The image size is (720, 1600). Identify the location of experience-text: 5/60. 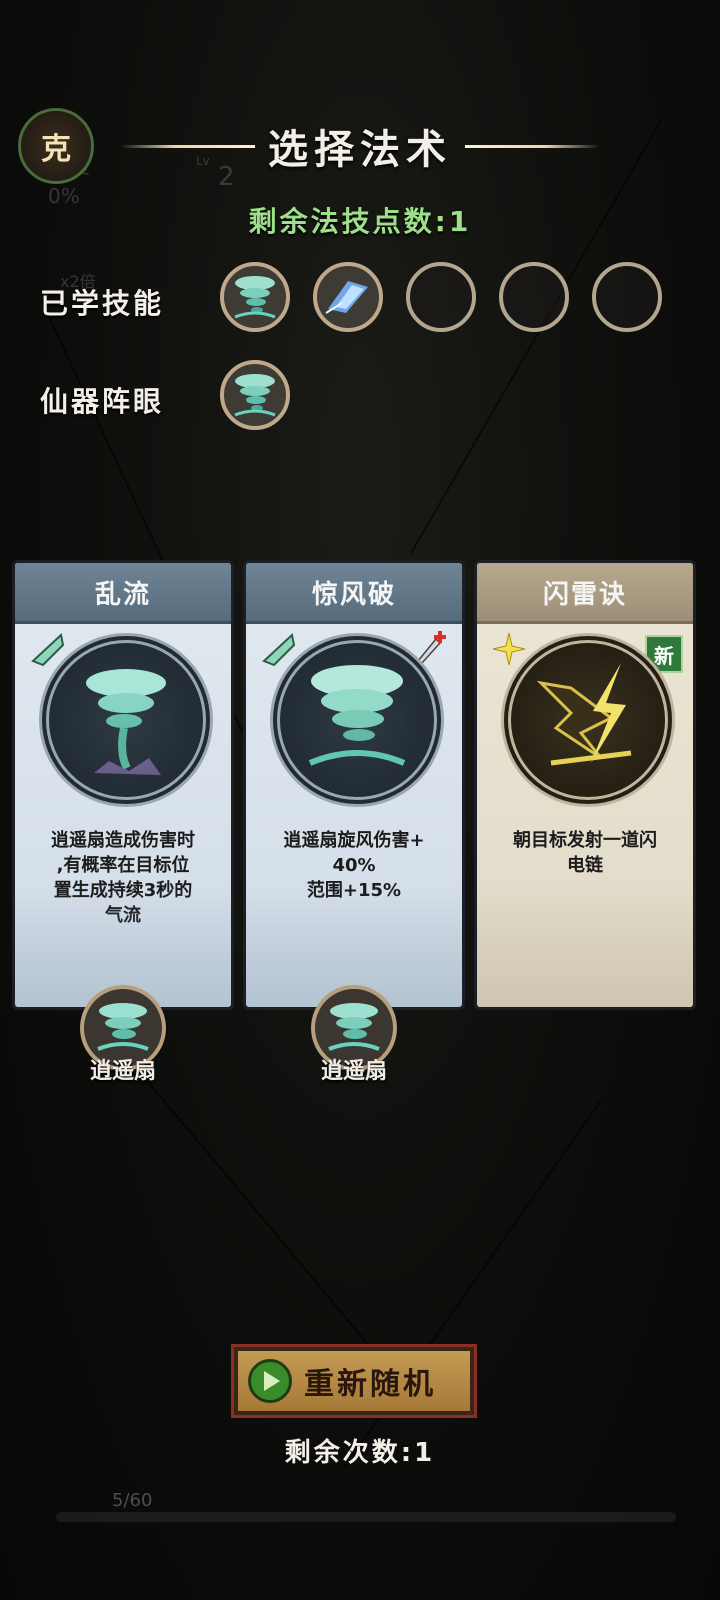
(132, 1500).